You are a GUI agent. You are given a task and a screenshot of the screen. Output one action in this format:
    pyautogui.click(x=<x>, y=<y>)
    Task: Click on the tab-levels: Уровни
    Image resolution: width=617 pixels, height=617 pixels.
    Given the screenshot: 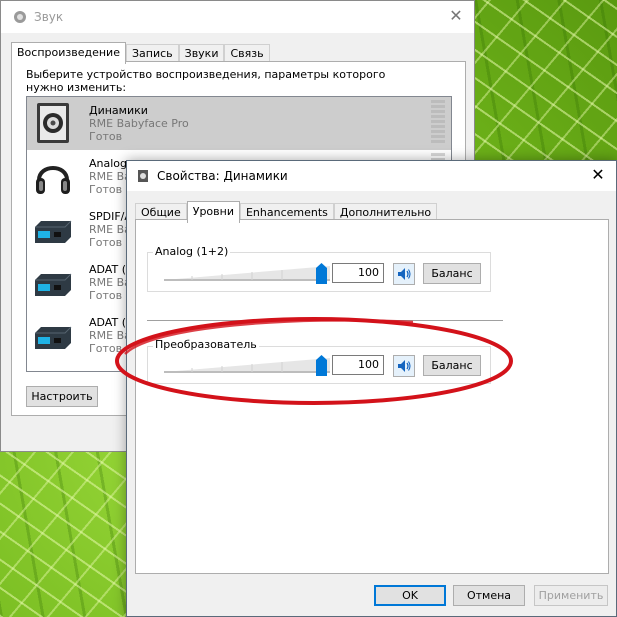 What is the action you would take?
    pyautogui.click(x=213, y=212)
    